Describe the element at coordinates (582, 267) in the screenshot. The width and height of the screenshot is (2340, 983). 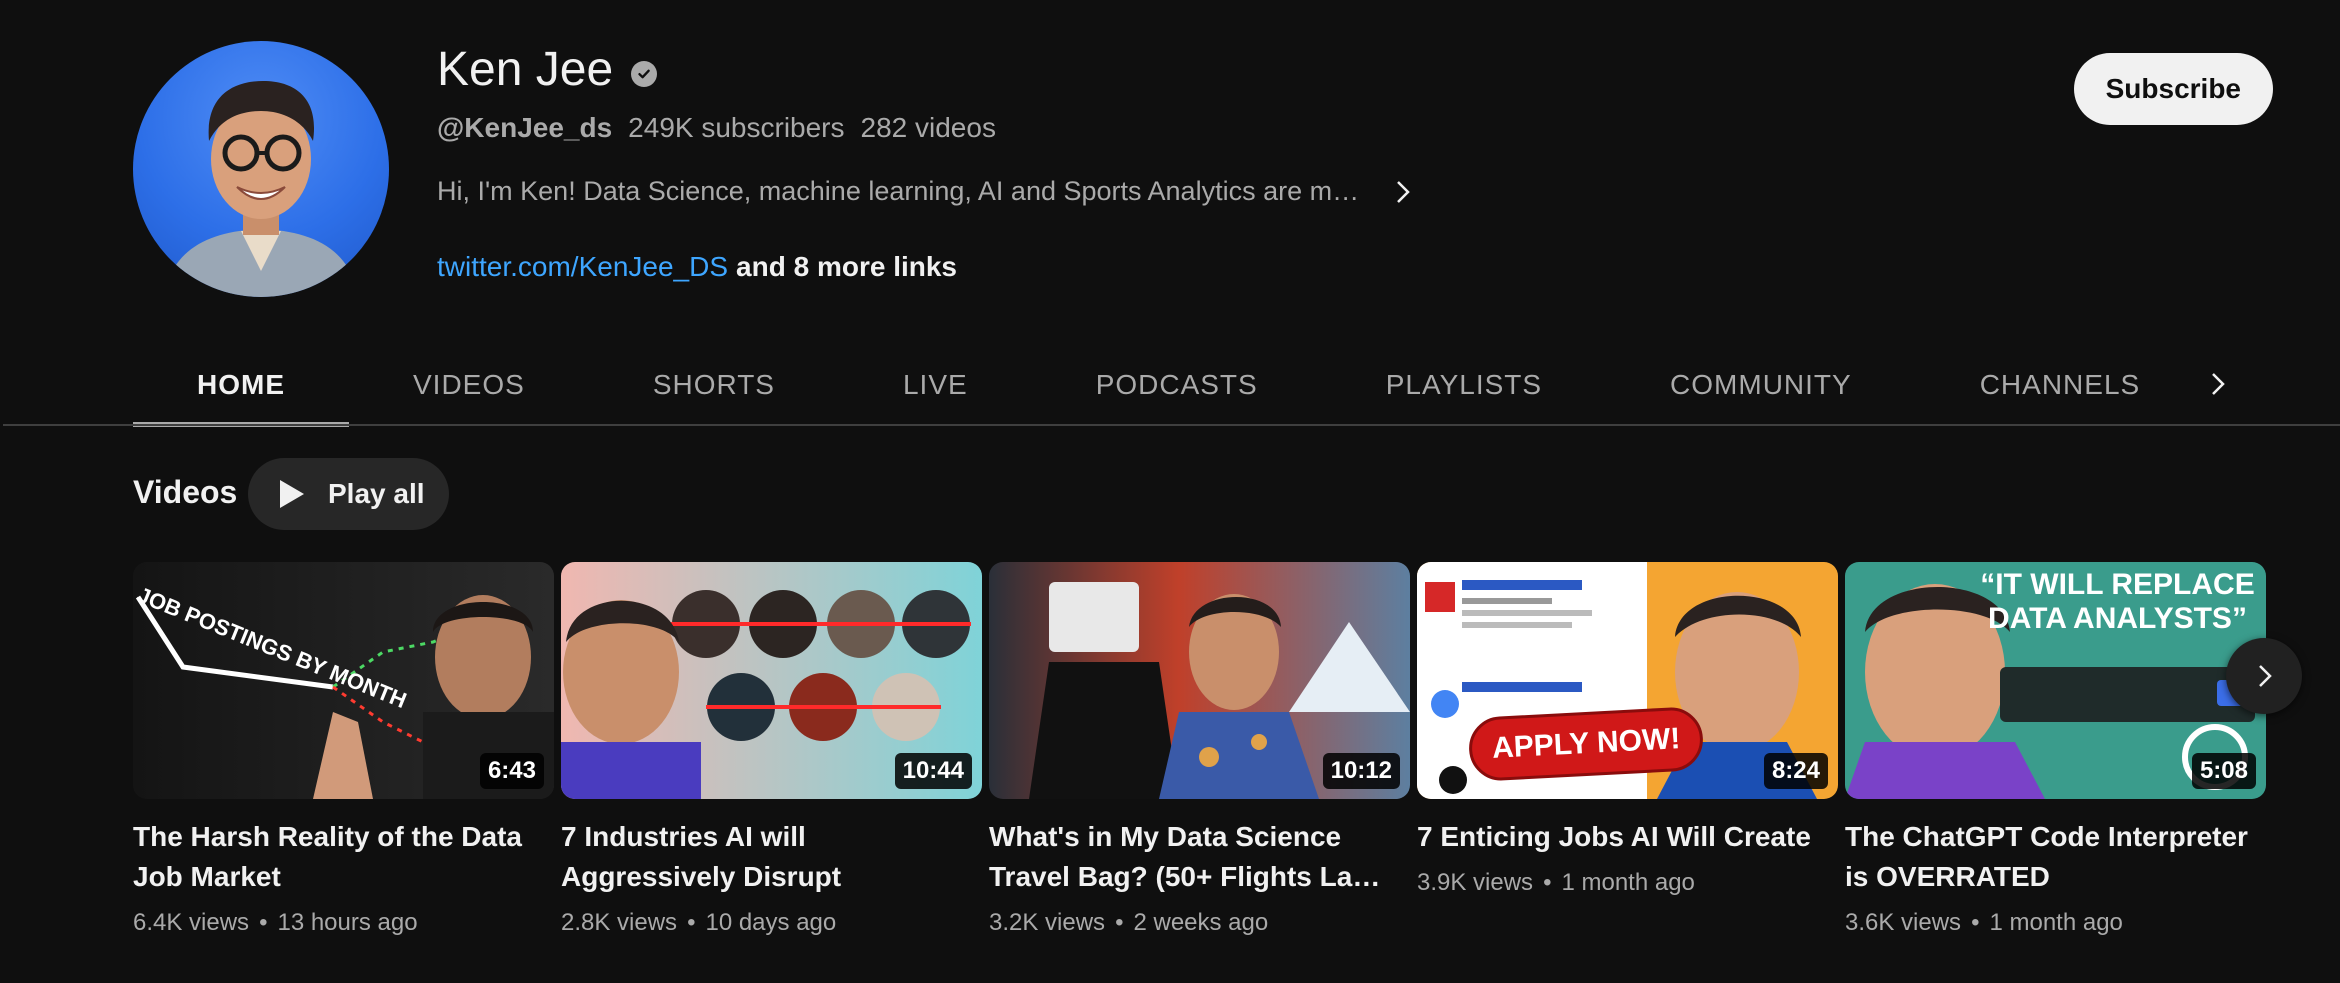
I see `twitter-link: twitter.com/KenJee_DS` at that location.